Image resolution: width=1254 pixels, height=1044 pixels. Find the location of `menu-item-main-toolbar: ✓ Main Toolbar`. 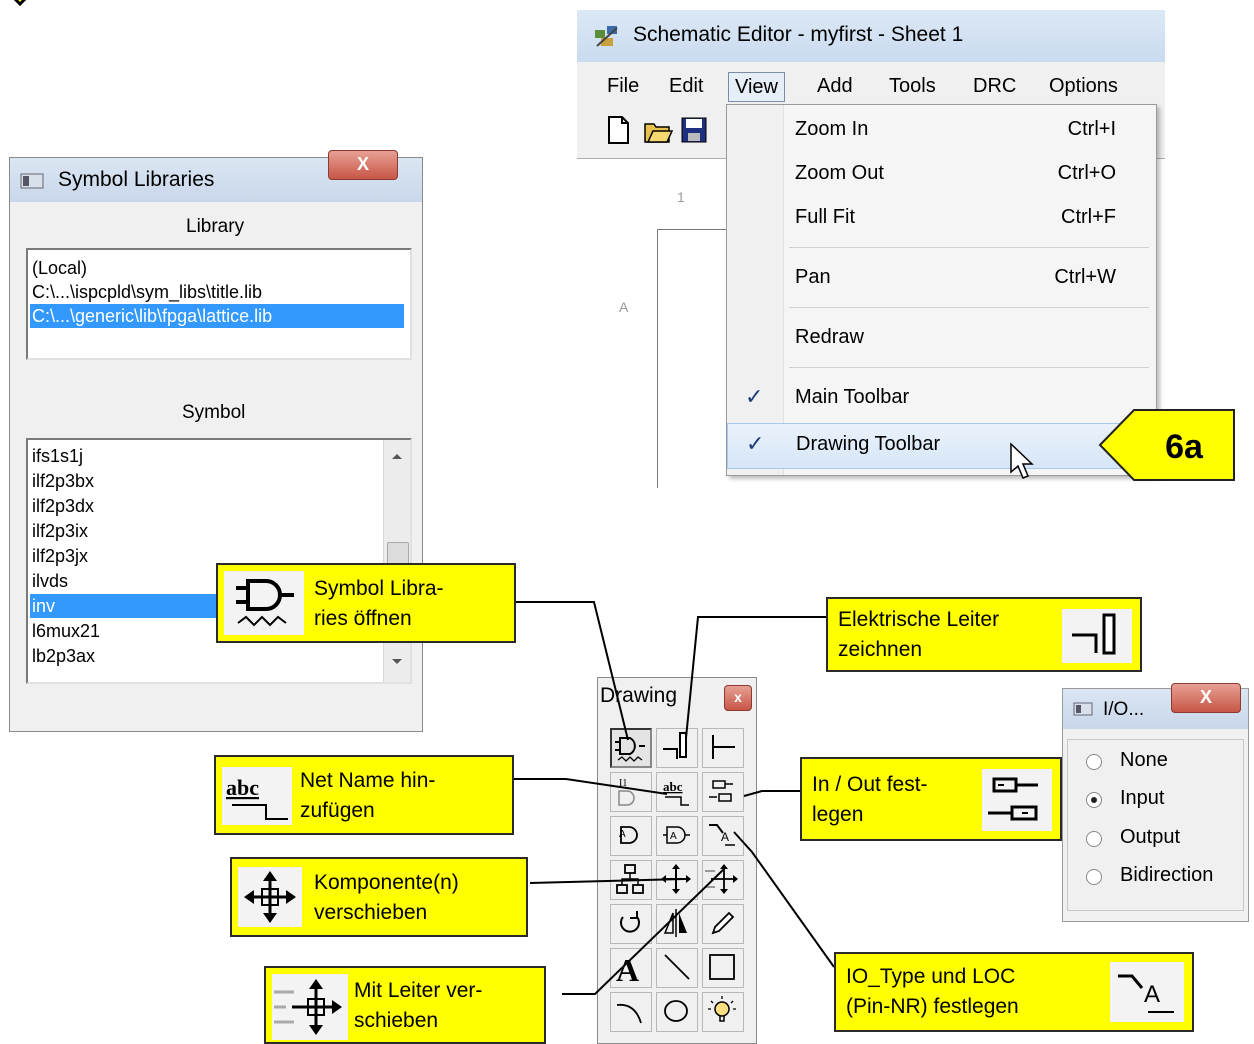

menu-item-main-toolbar: ✓ Main Toolbar is located at coordinates (941, 399).